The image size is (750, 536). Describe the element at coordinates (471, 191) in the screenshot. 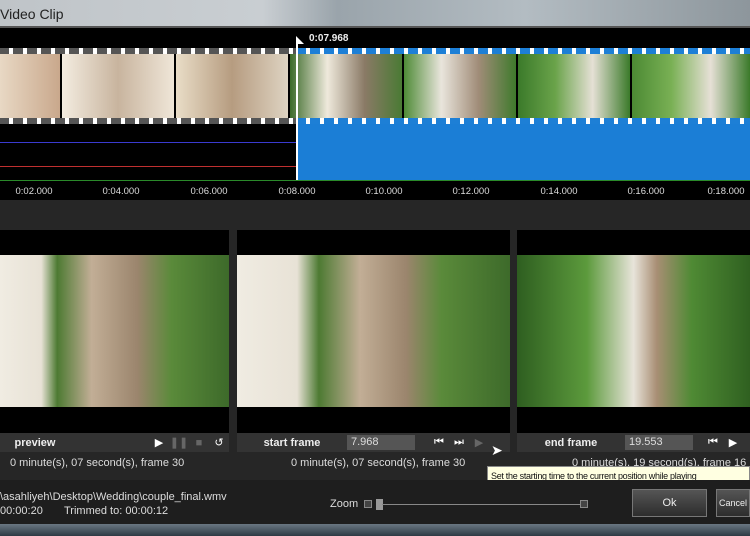

I see `tick-label: 0:12.000` at that location.